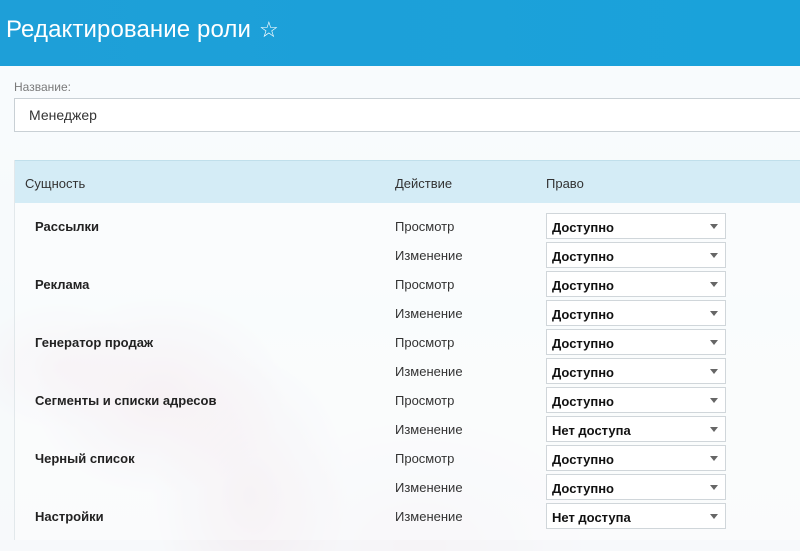 The width and height of the screenshot is (800, 551). I want to click on entity-name: Рассылки, so click(67, 226).